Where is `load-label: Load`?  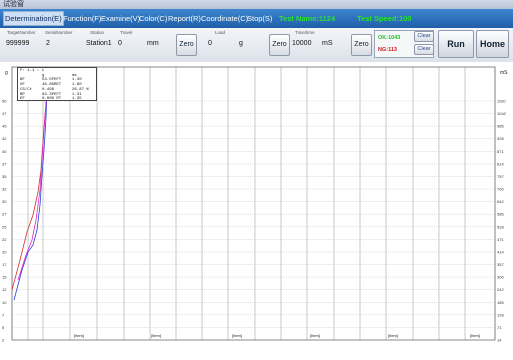
load-label: Load is located at coordinates (220, 32).